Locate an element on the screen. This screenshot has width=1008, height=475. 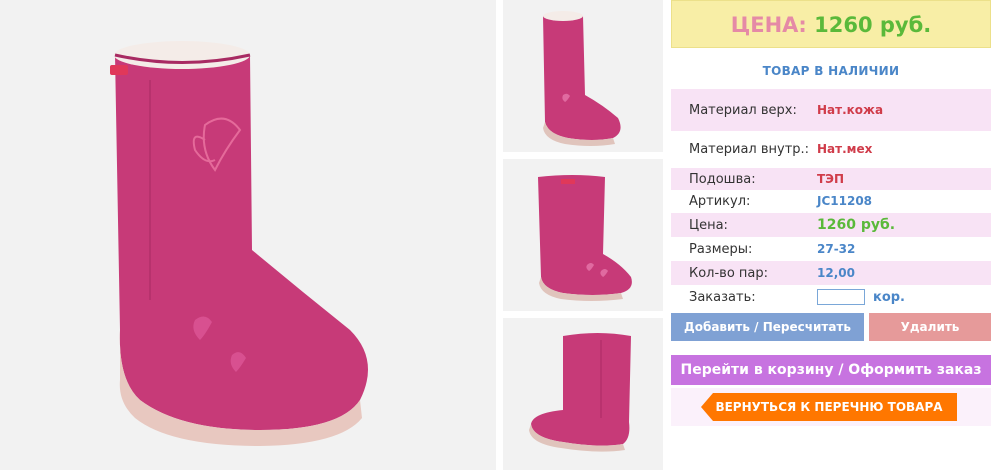
spec-row-pairs: Кол-во пар: 12,00 is located at coordinates (831, 273).